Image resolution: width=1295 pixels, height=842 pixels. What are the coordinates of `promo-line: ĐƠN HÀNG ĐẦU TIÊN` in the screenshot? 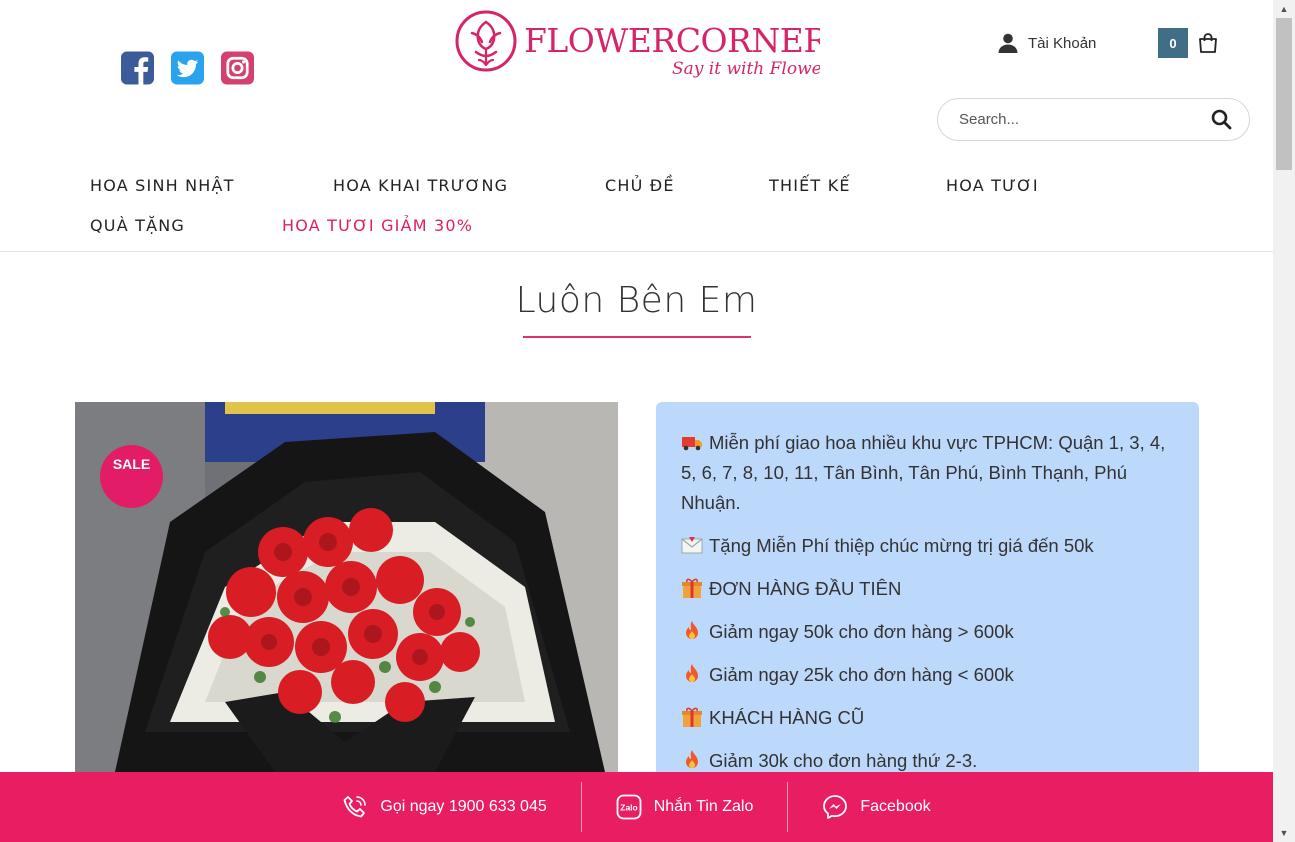 It's located at (927, 589).